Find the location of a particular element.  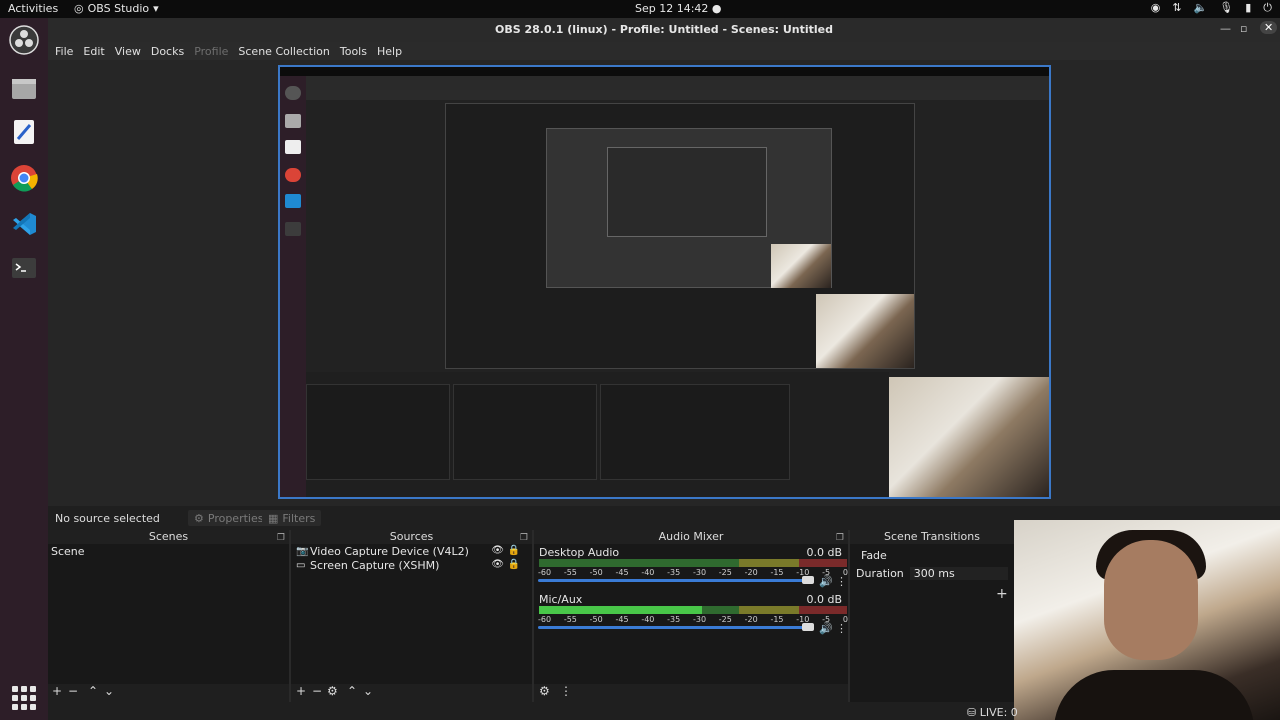

nested-webcam-large is located at coordinates (969, 437).